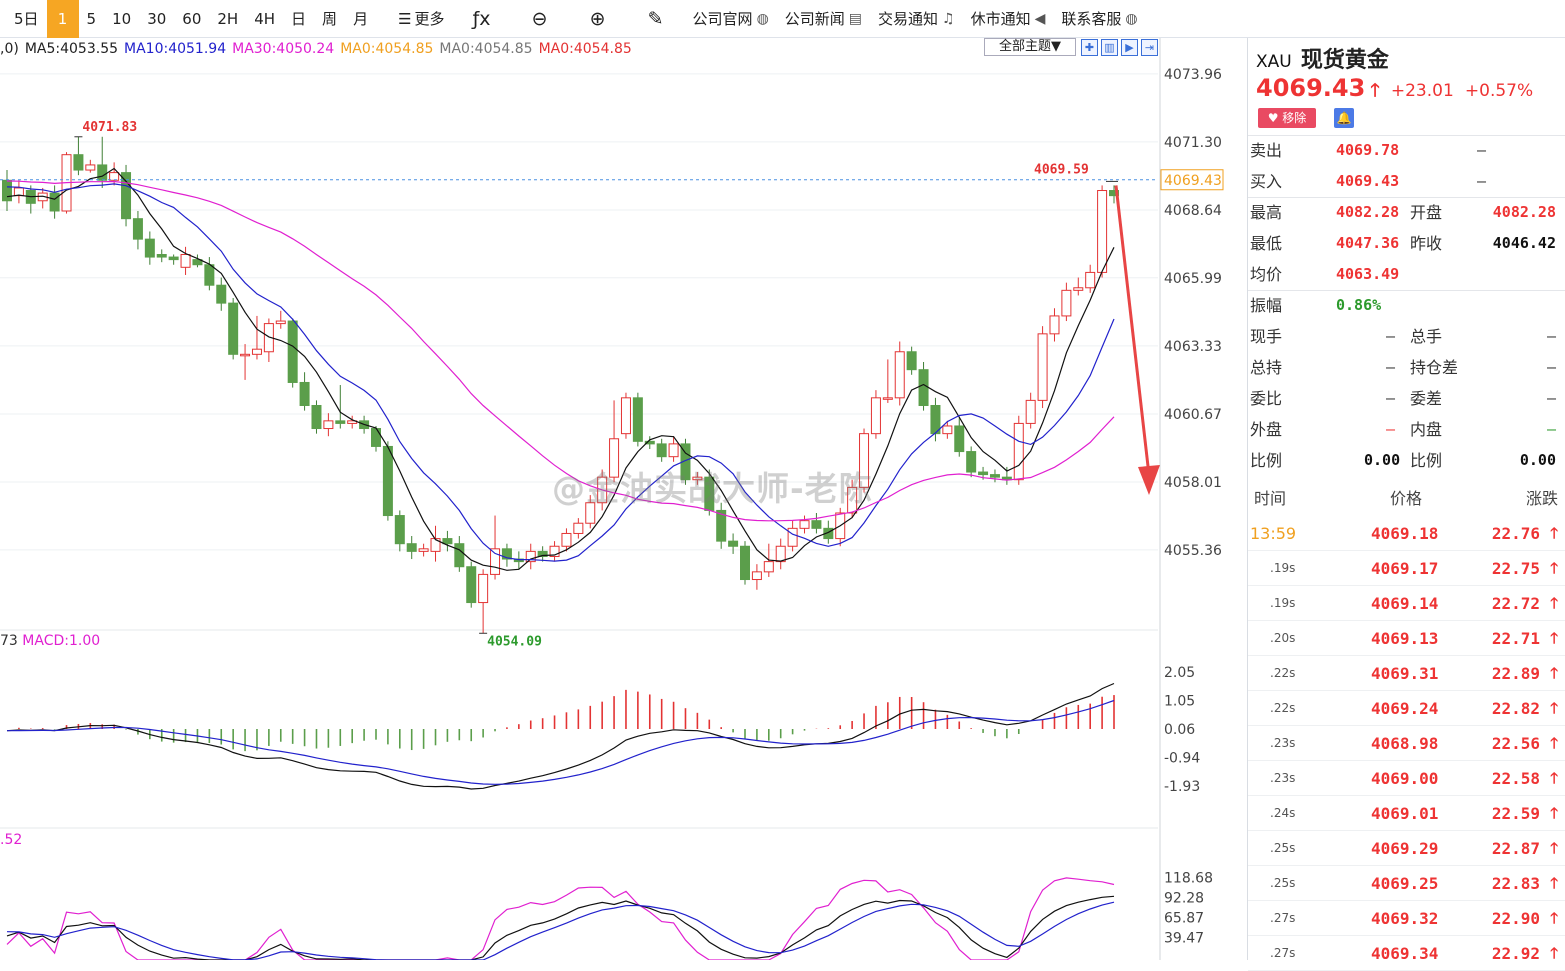  Describe the element at coordinates (1537, 460) in the screenshot. I see `quote-value-2: 0.00` at that location.